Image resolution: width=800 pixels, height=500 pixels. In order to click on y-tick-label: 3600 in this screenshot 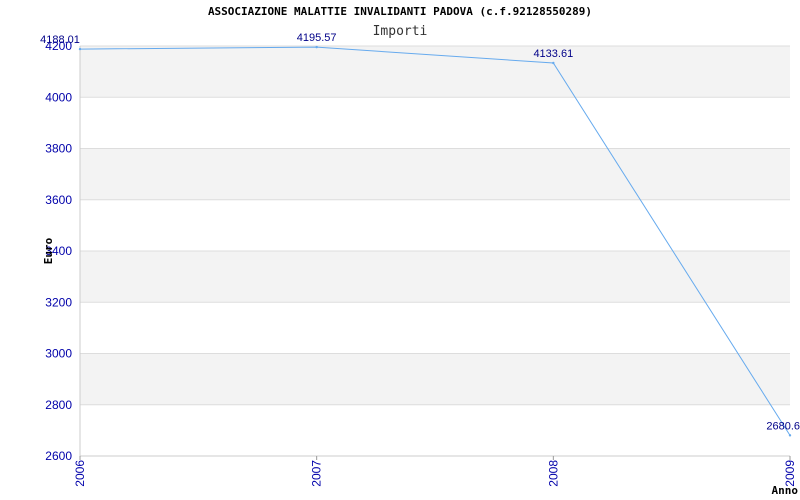, I will do `click(58, 200)`.